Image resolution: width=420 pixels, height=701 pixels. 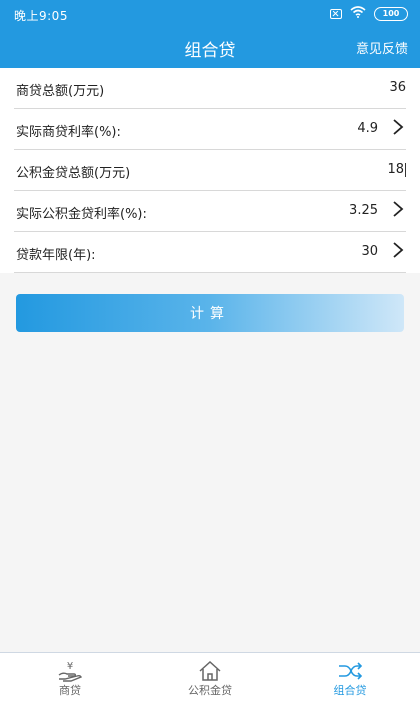 I want to click on house-icon, so click(x=210, y=671).